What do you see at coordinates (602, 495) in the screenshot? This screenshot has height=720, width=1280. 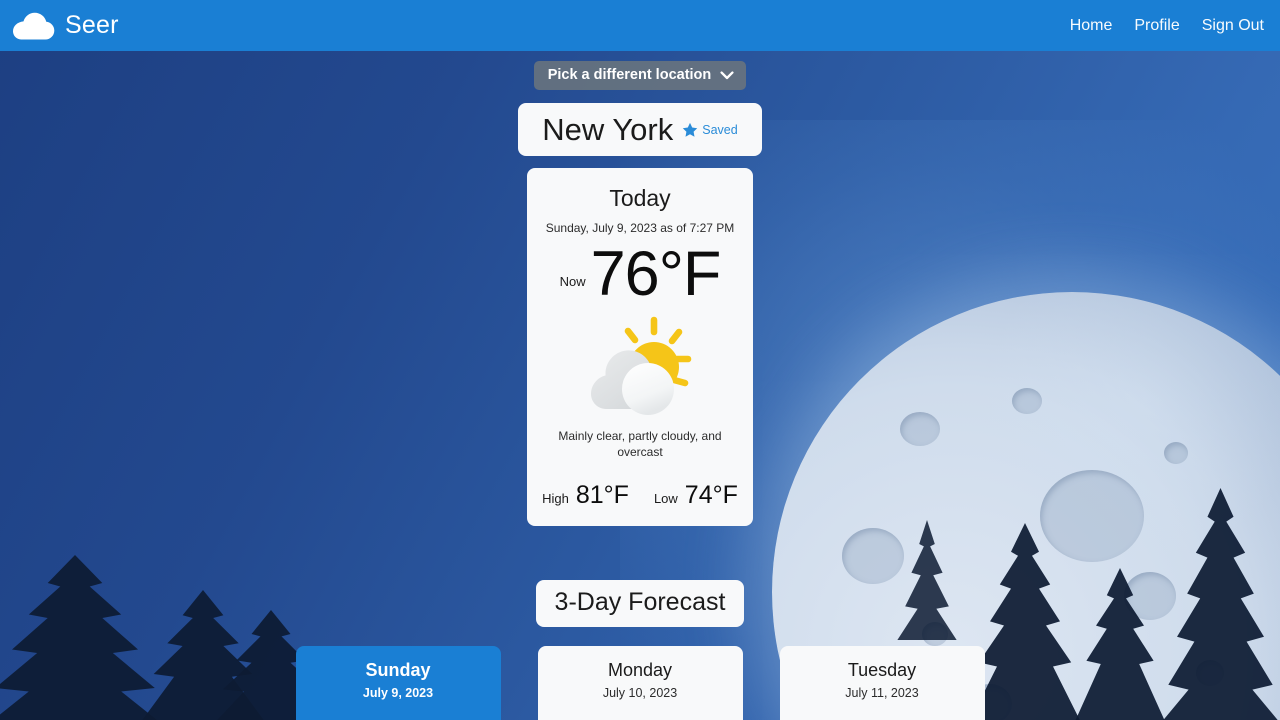 I see `high-temperature: 81°F` at bounding box center [602, 495].